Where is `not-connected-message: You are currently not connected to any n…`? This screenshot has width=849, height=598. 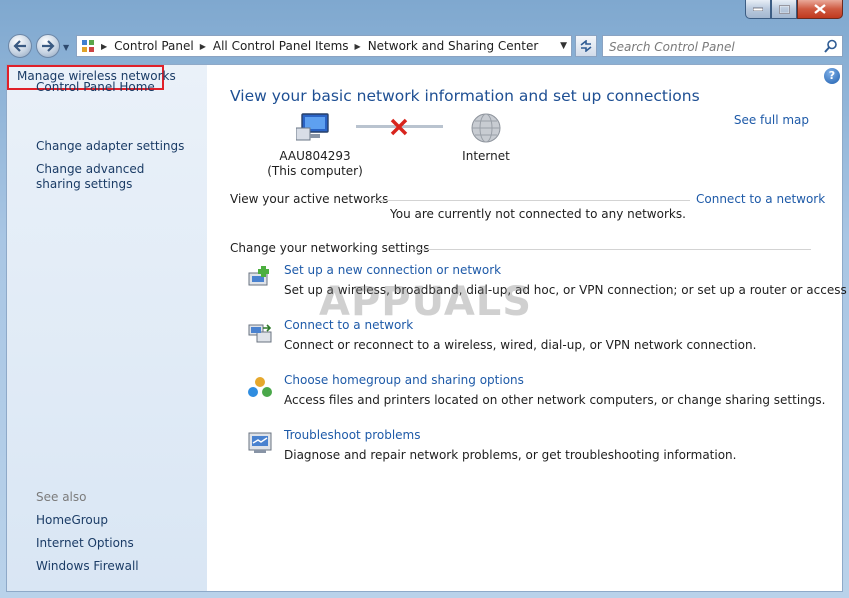
not-connected-message: You are currently not connected to any n… is located at coordinates (538, 214).